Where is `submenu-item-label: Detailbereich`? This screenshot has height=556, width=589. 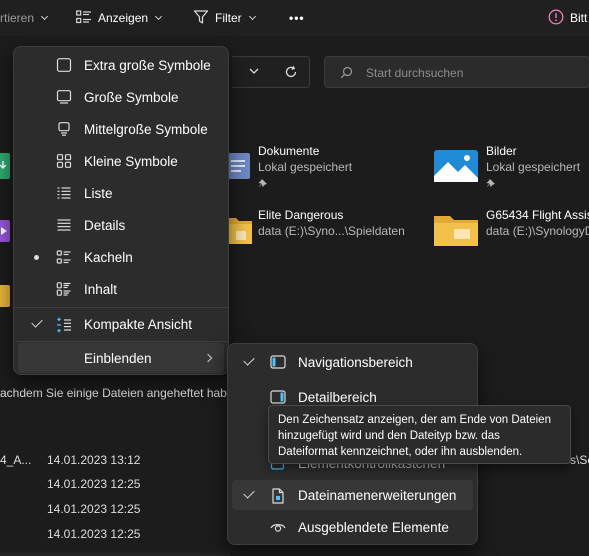
submenu-item-label: Detailbereich is located at coordinates (337, 397).